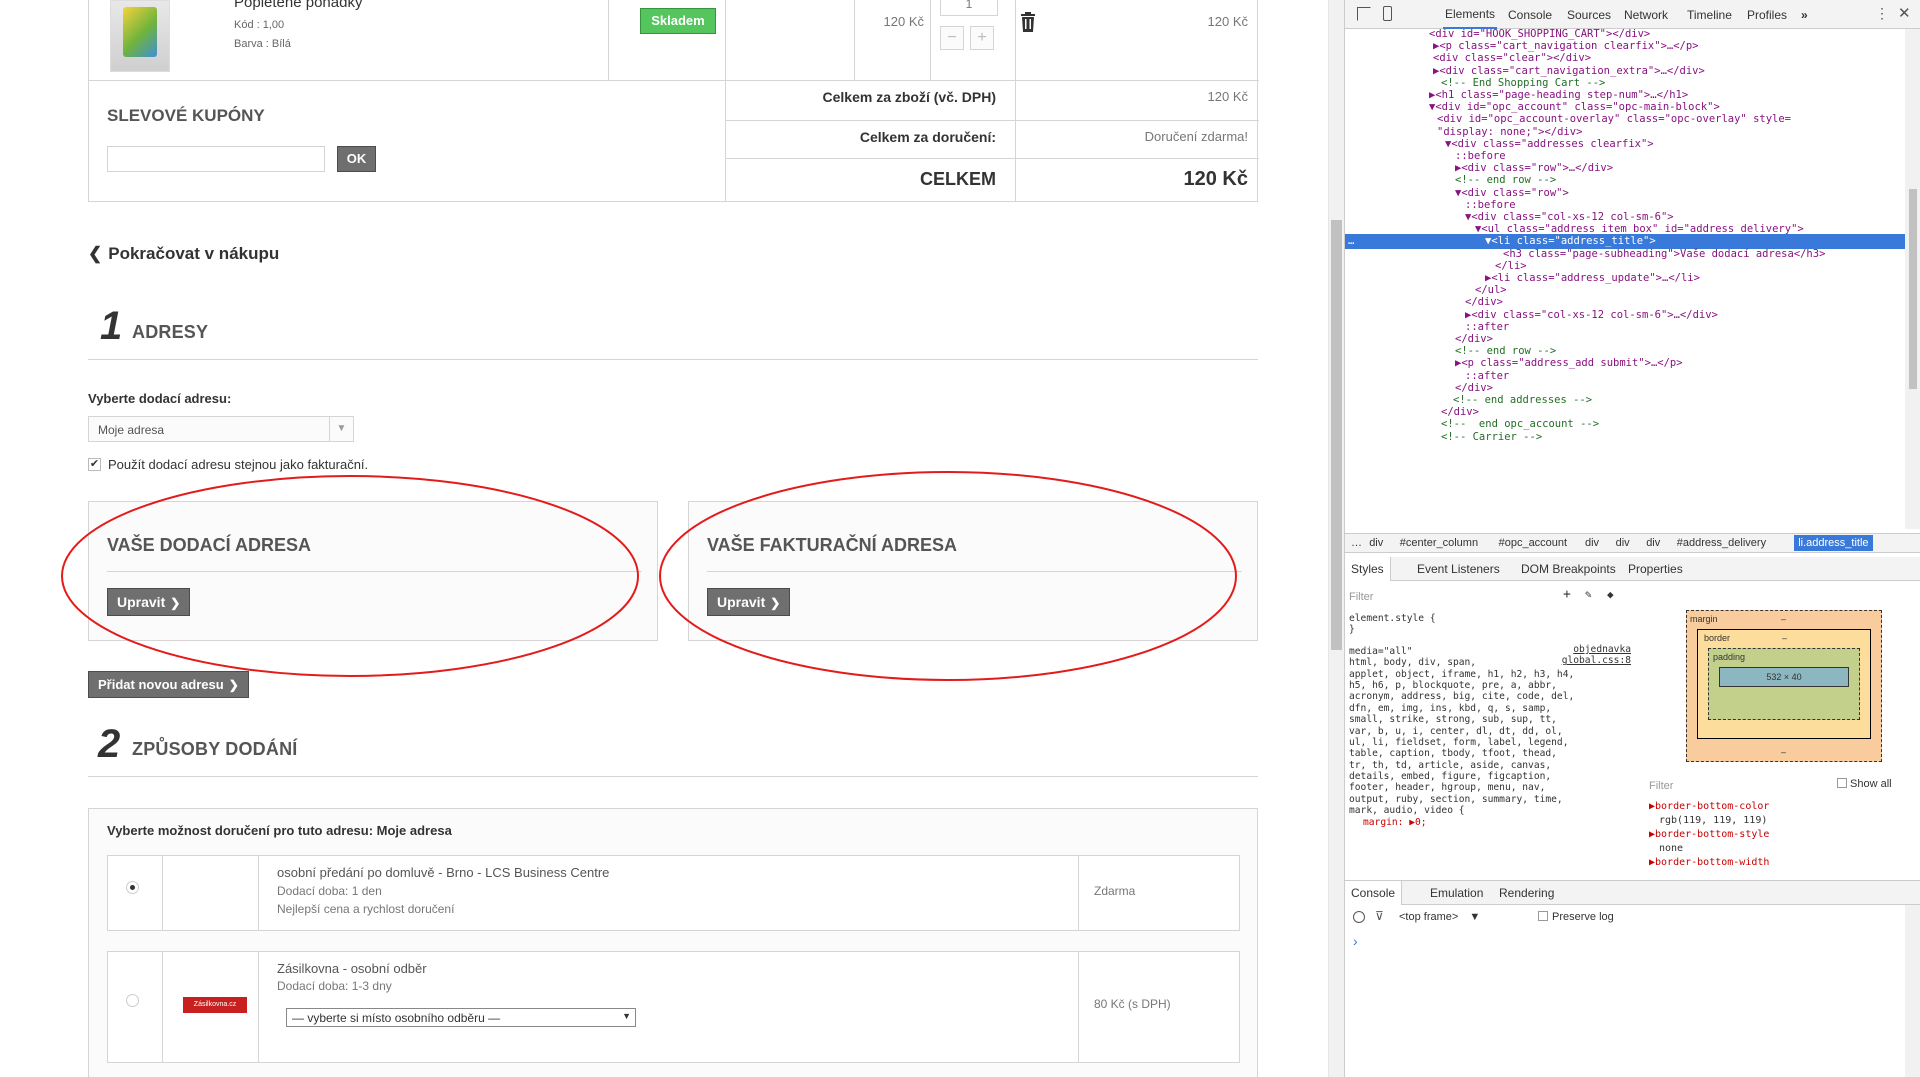 The image size is (1920, 1077). I want to click on style-line: mark, audio, video {, so click(1491, 810).